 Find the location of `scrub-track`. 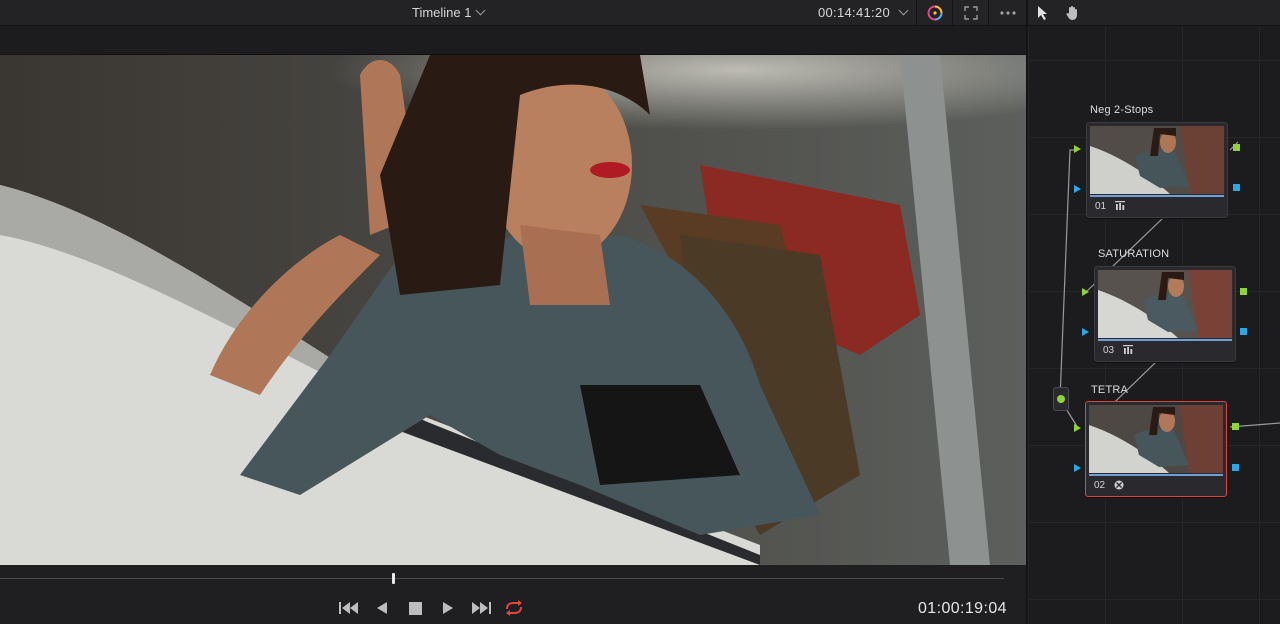

scrub-track is located at coordinates (502, 578).